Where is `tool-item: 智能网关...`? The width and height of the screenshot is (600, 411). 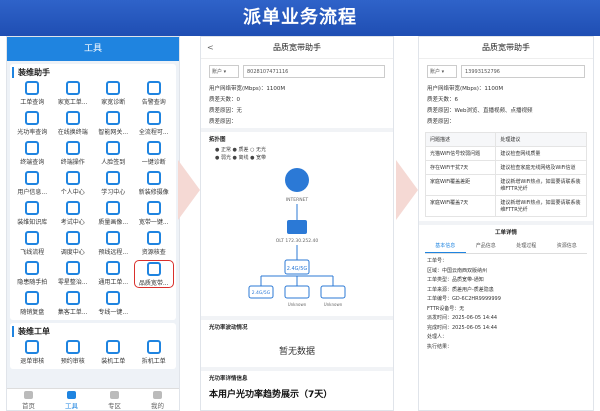 tool-item: 智能网关... is located at coordinates (113, 124).